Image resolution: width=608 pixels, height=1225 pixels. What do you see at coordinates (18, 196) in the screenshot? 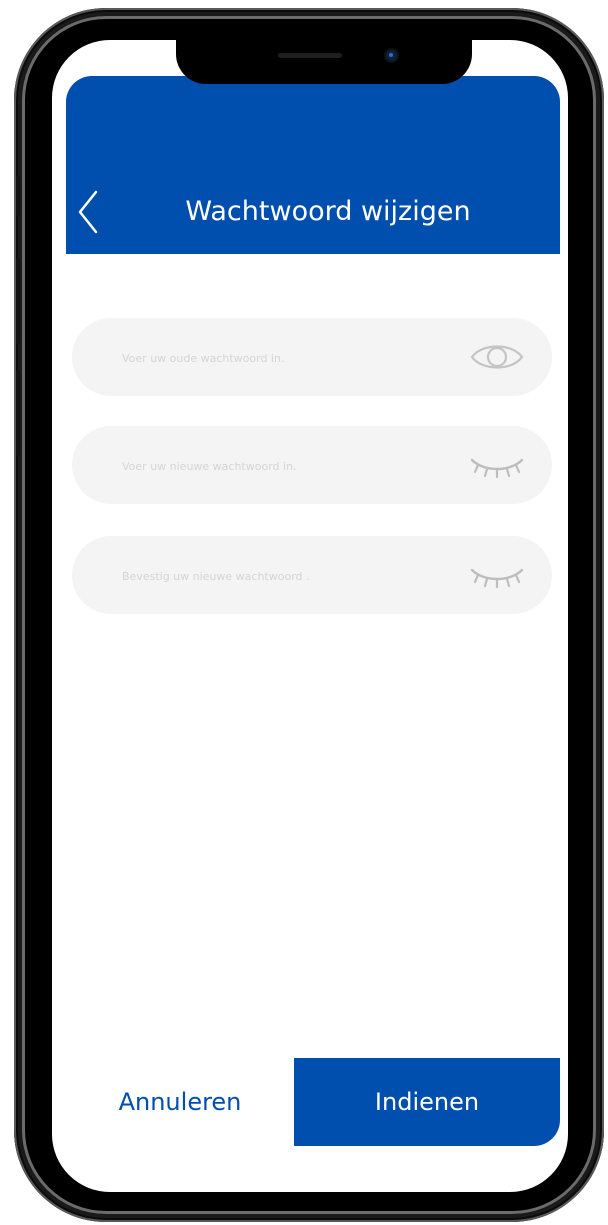
I see `mute-switch` at bounding box center [18, 196].